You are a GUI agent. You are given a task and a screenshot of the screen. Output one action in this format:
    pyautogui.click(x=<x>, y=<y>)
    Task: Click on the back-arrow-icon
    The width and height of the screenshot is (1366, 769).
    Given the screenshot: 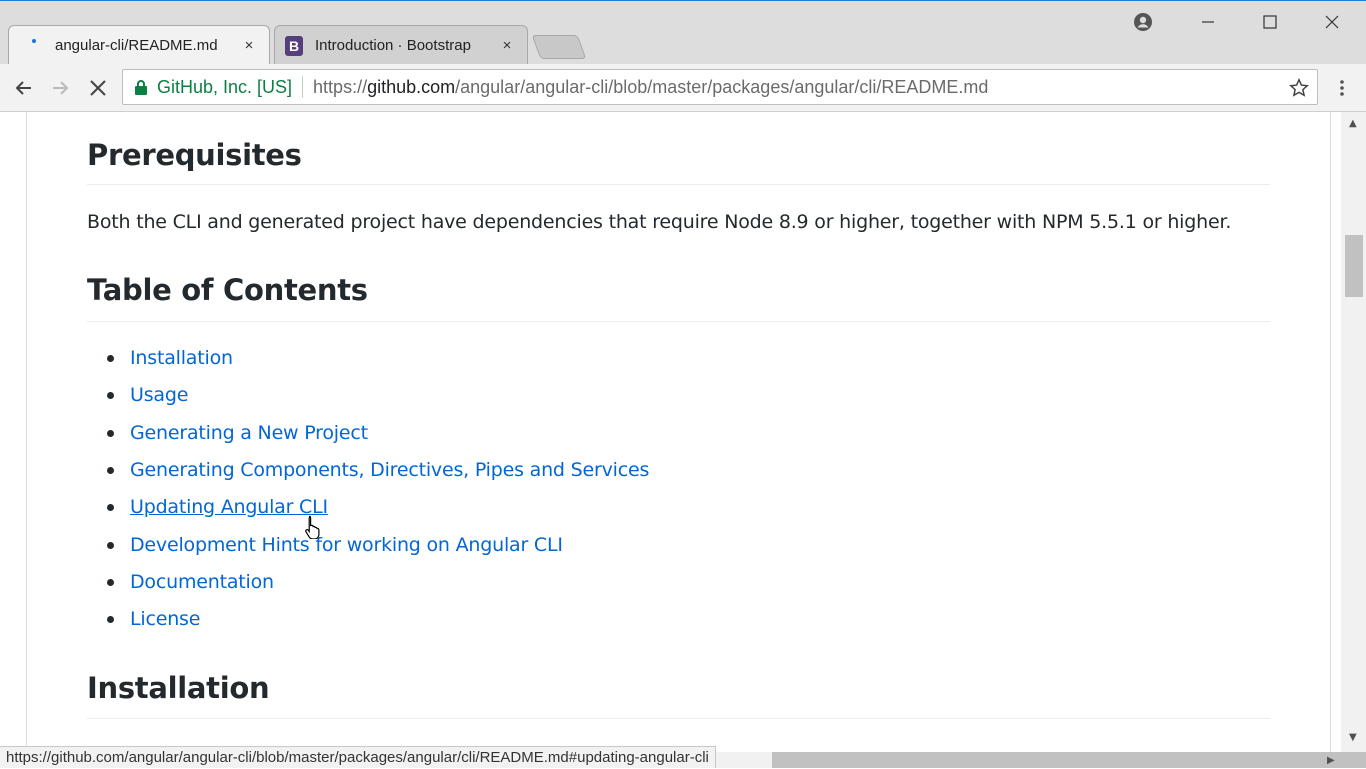 What is the action you would take?
    pyautogui.click(x=24, y=88)
    